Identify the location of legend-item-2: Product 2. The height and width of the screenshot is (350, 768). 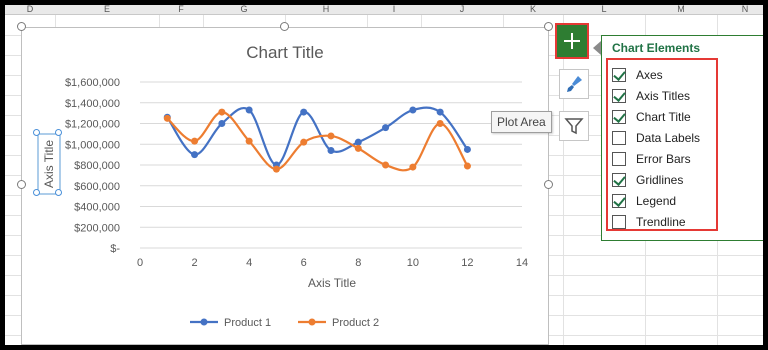
(338, 323).